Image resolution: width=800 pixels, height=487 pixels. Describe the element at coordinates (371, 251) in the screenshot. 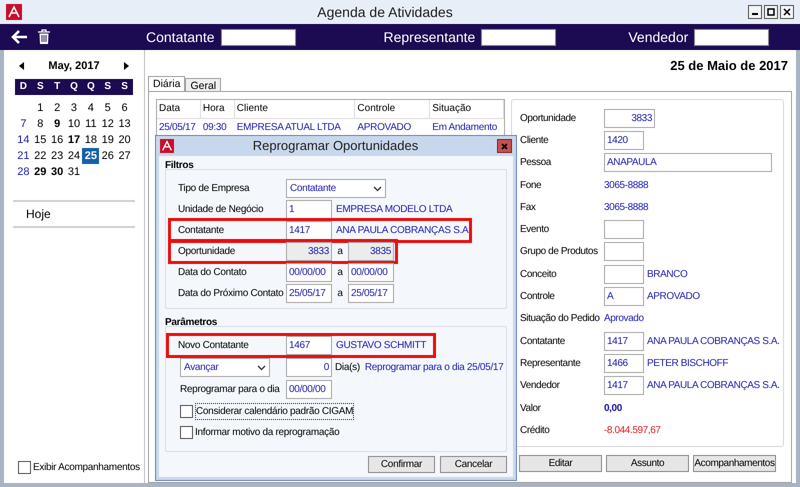

I see `input-field: 3835` at that location.